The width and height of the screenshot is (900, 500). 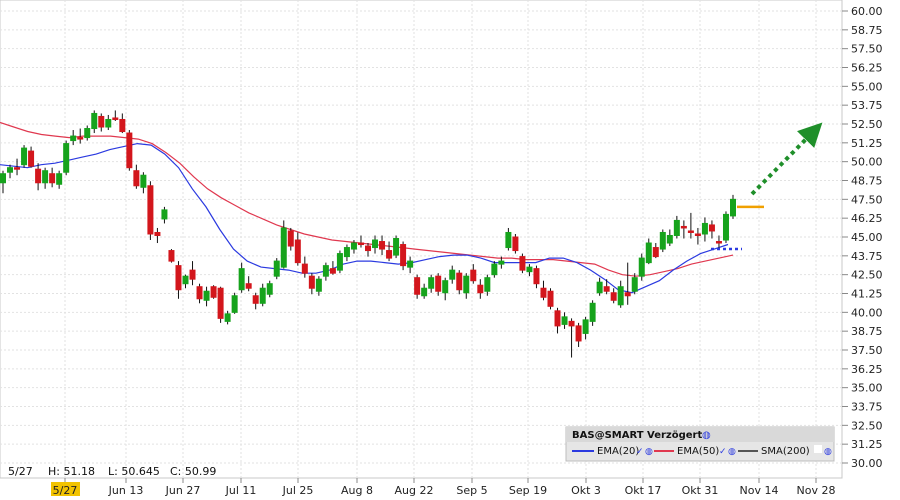 What do you see at coordinates (357, 490) in the screenshot?
I see `x-tick-label: Aug 8` at bounding box center [357, 490].